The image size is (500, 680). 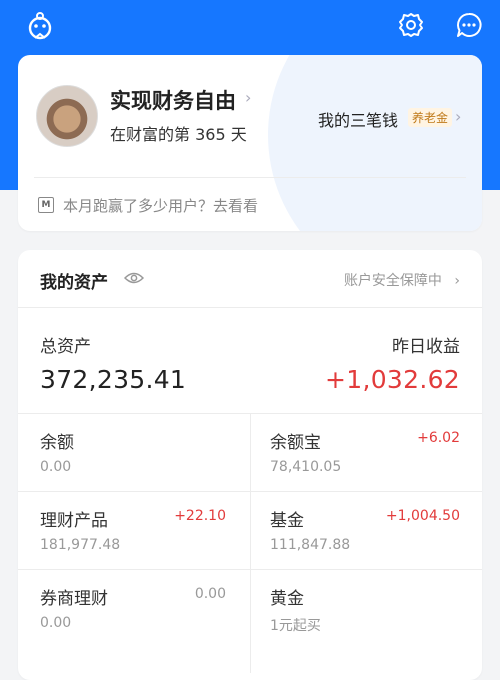 I want to click on m-badge-icon: M, so click(x=46, y=205).